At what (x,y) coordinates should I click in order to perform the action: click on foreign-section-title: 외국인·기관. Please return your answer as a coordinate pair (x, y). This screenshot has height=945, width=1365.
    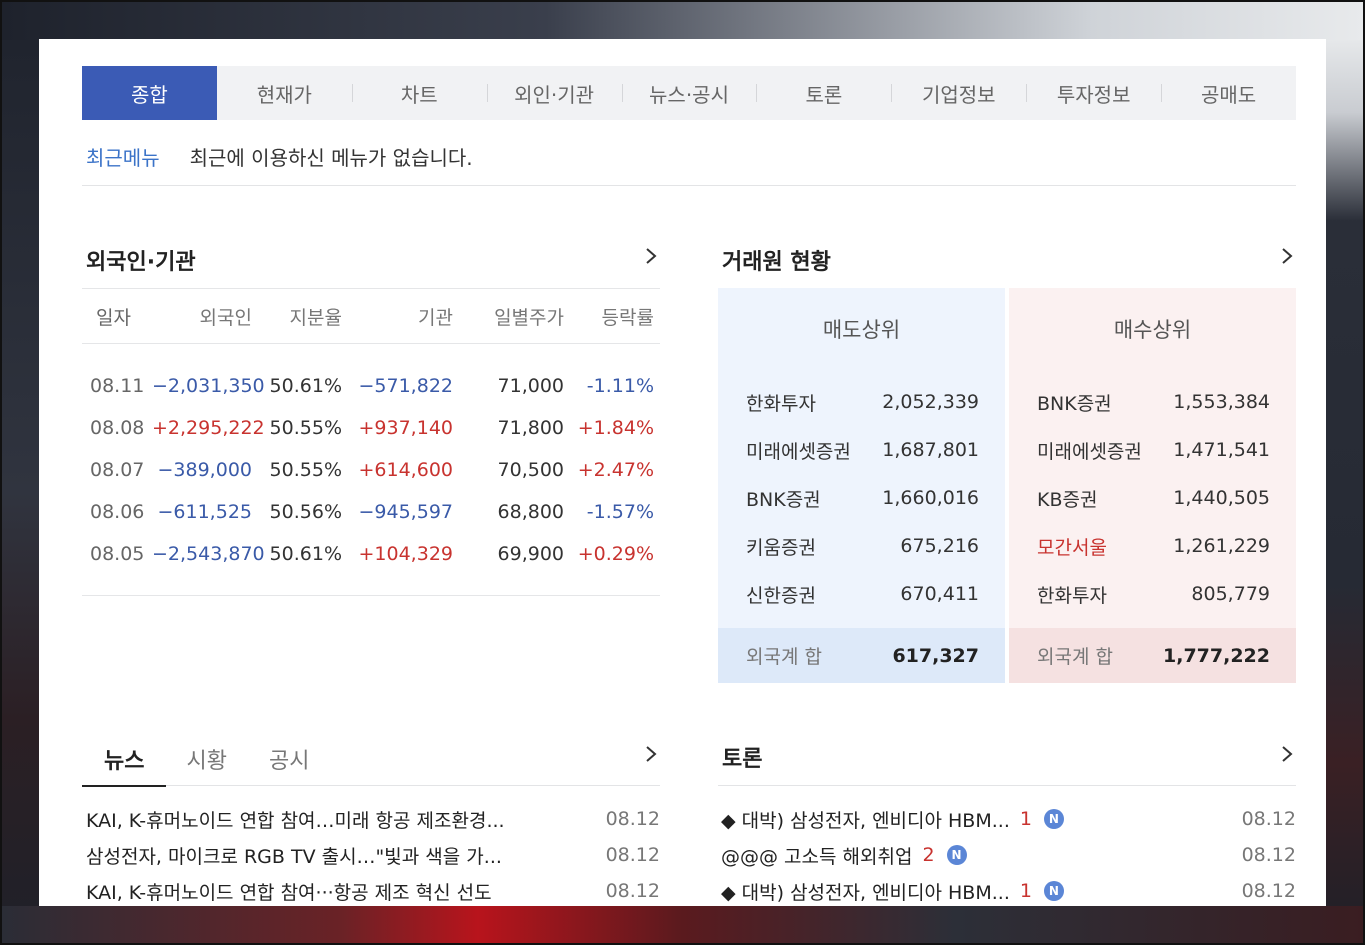
    Looking at the image, I should click on (141, 262).